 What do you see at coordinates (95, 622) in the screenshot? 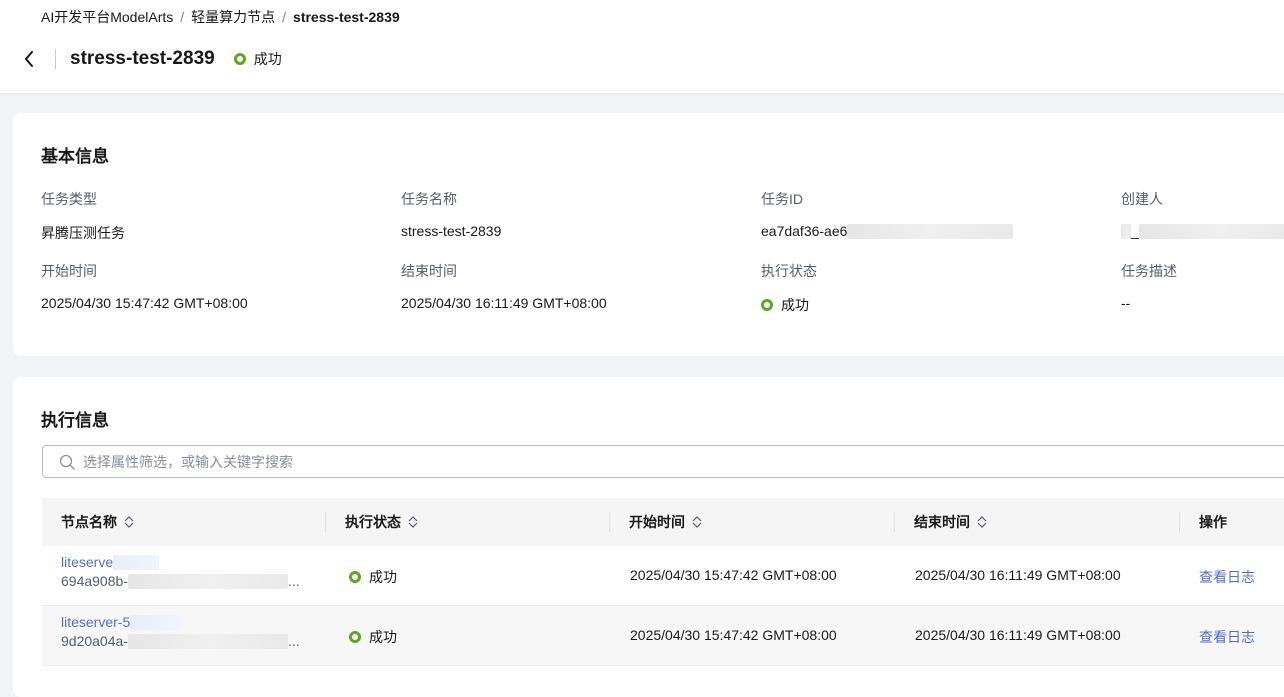
I see `node-name-link: liteserver-5` at bounding box center [95, 622].